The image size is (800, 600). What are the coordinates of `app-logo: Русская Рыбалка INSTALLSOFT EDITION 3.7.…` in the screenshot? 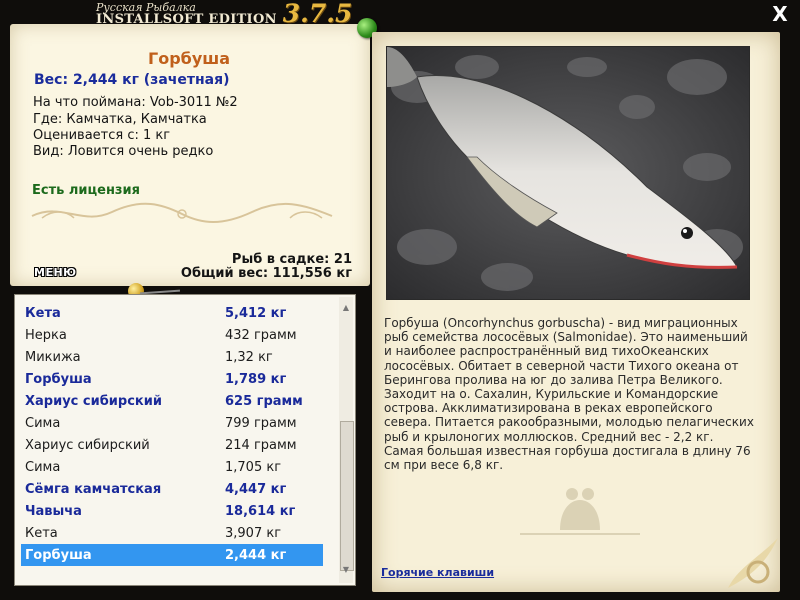 It's located at (224, 14).